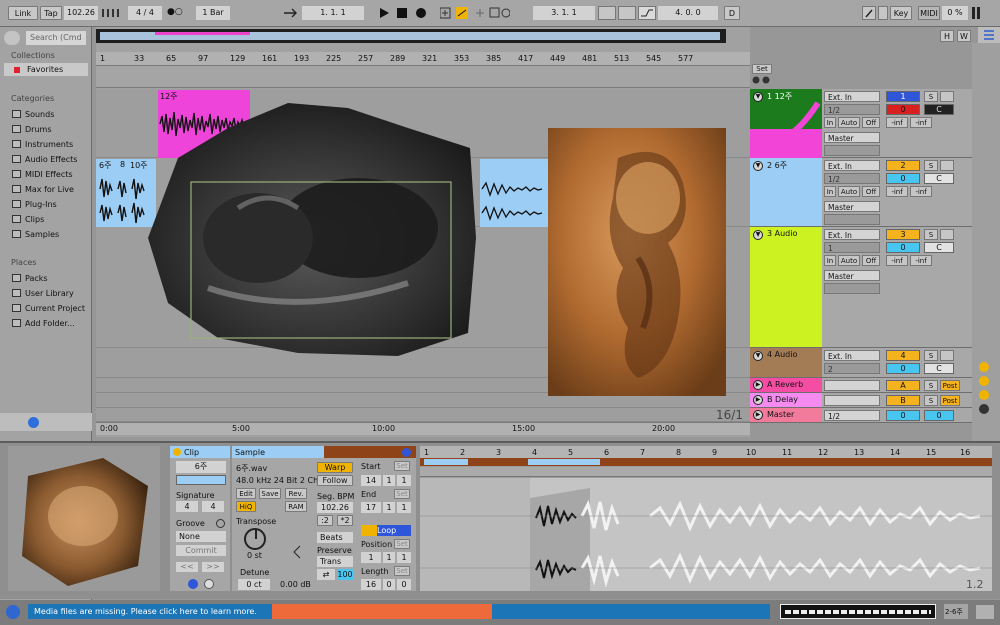 Image resolution: width=1000 pixels, height=625 pixels. I want to click on info-icon, so click(33, 422).